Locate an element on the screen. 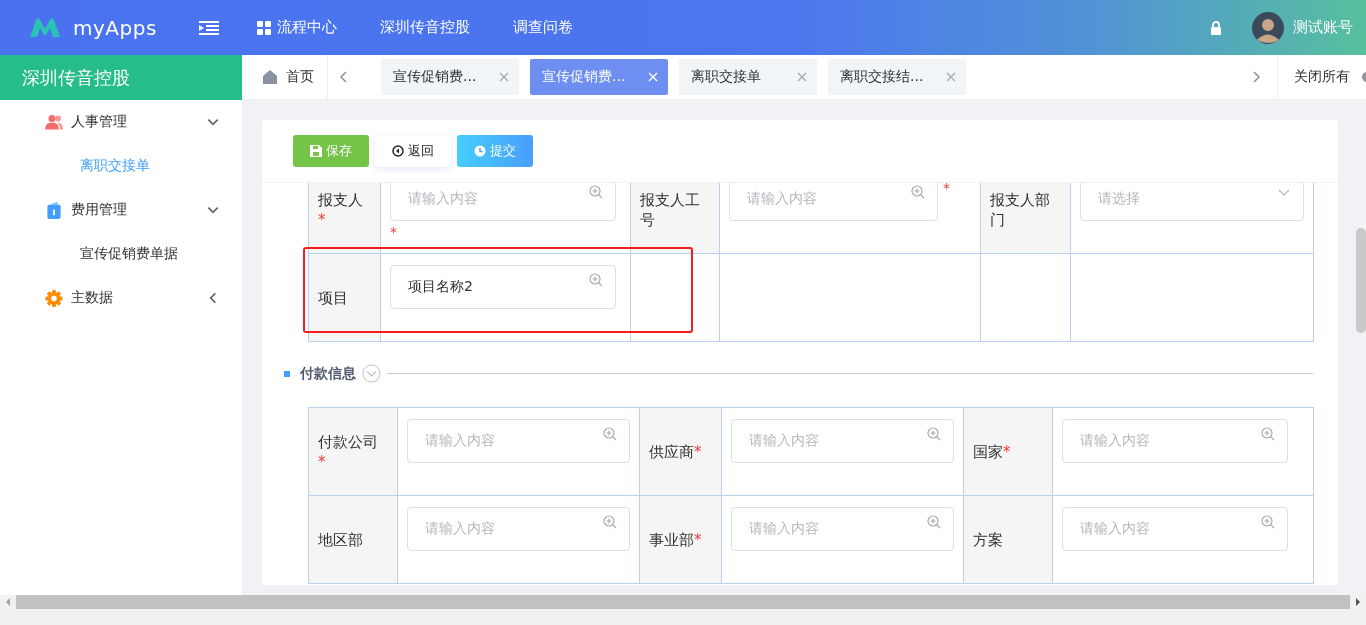  save-button: 保存 is located at coordinates (331, 151).